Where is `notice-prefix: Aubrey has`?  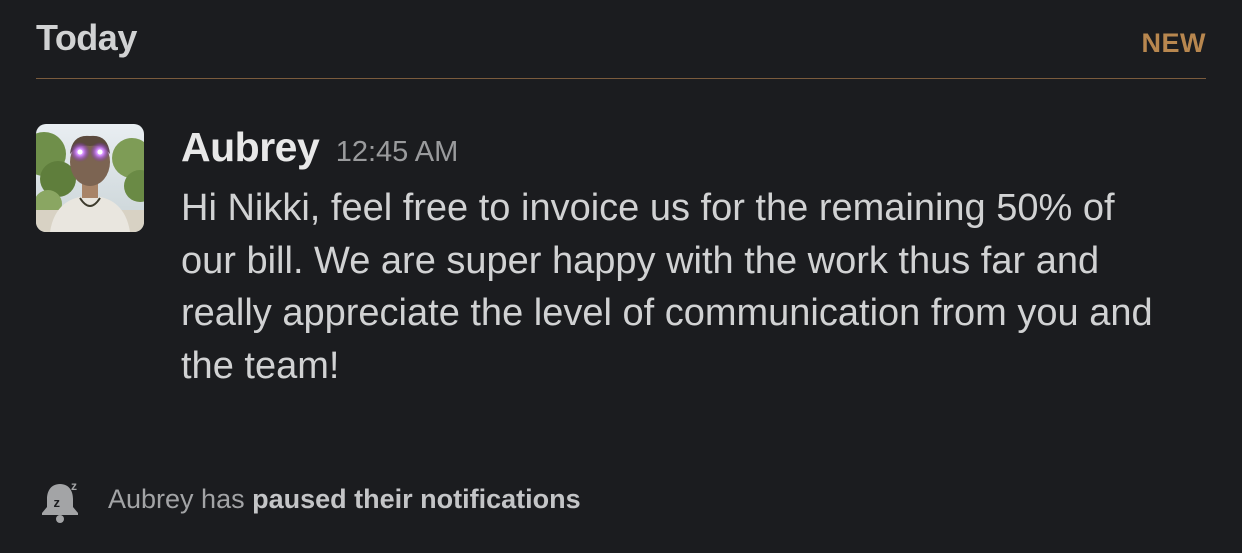 notice-prefix: Aubrey has is located at coordinates (180, 499).